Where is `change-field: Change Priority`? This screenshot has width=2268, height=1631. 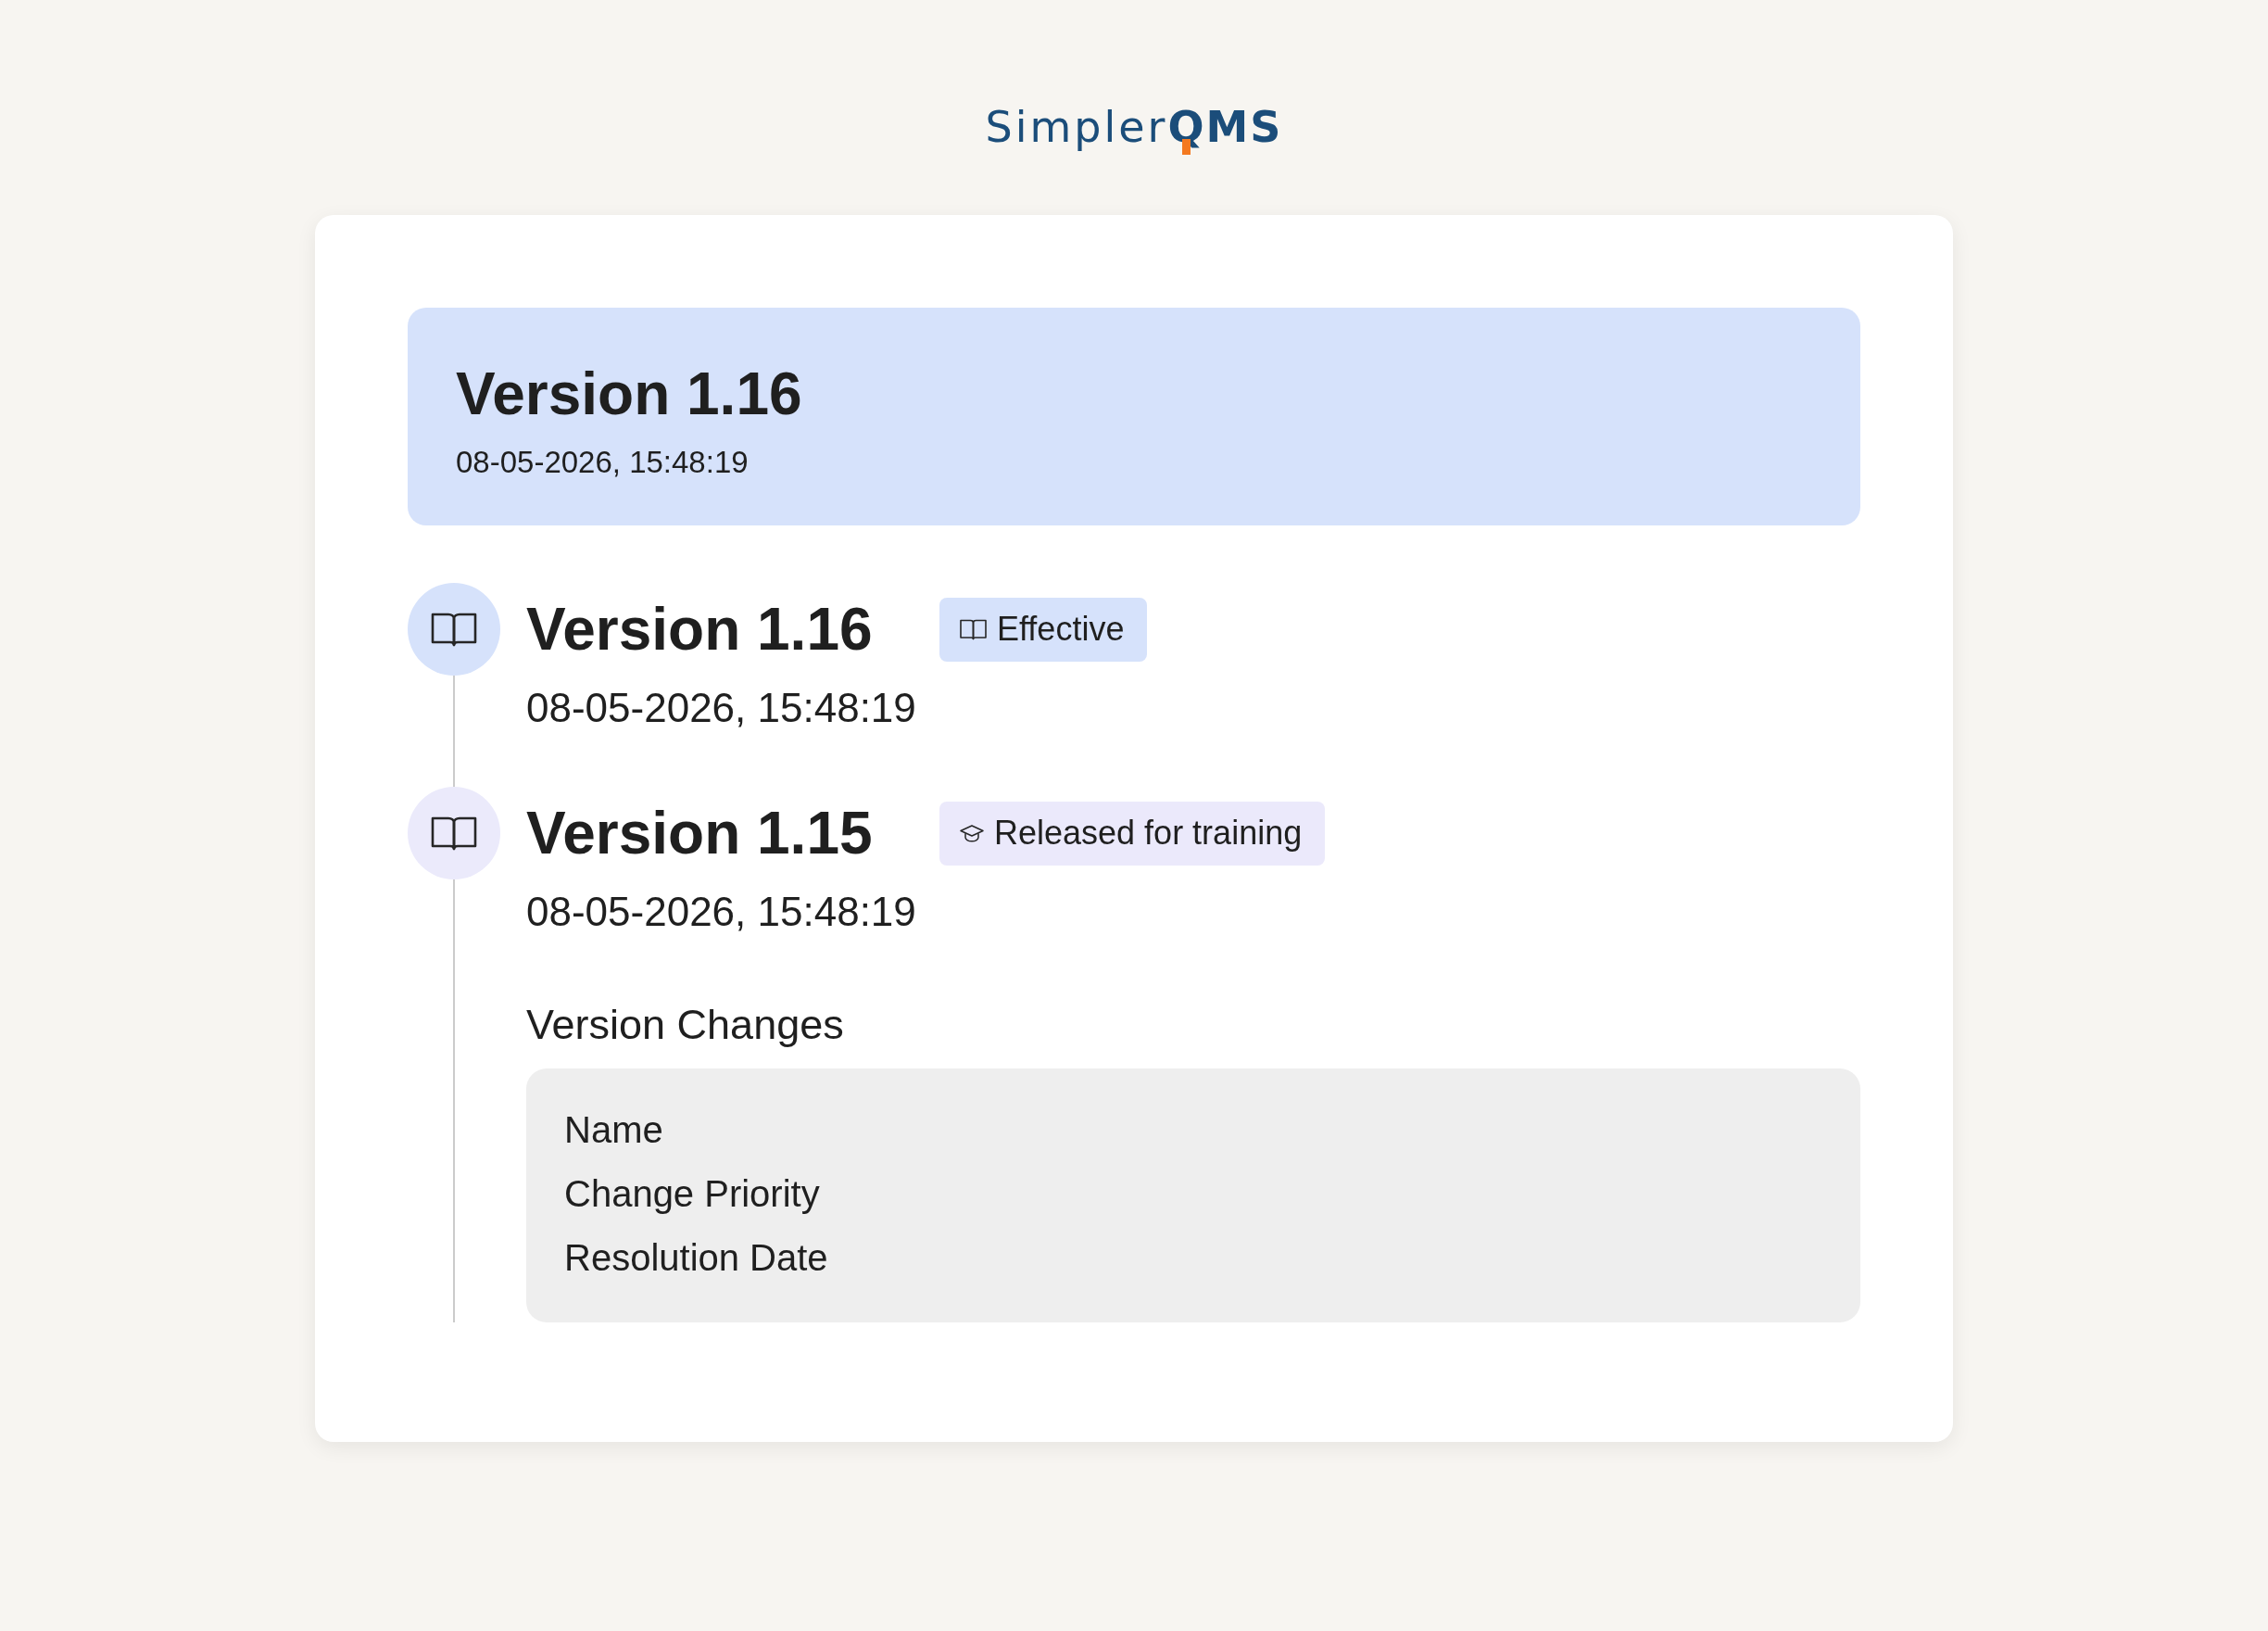 change-field: Change Priority is located at coordinates (1193, 1194).